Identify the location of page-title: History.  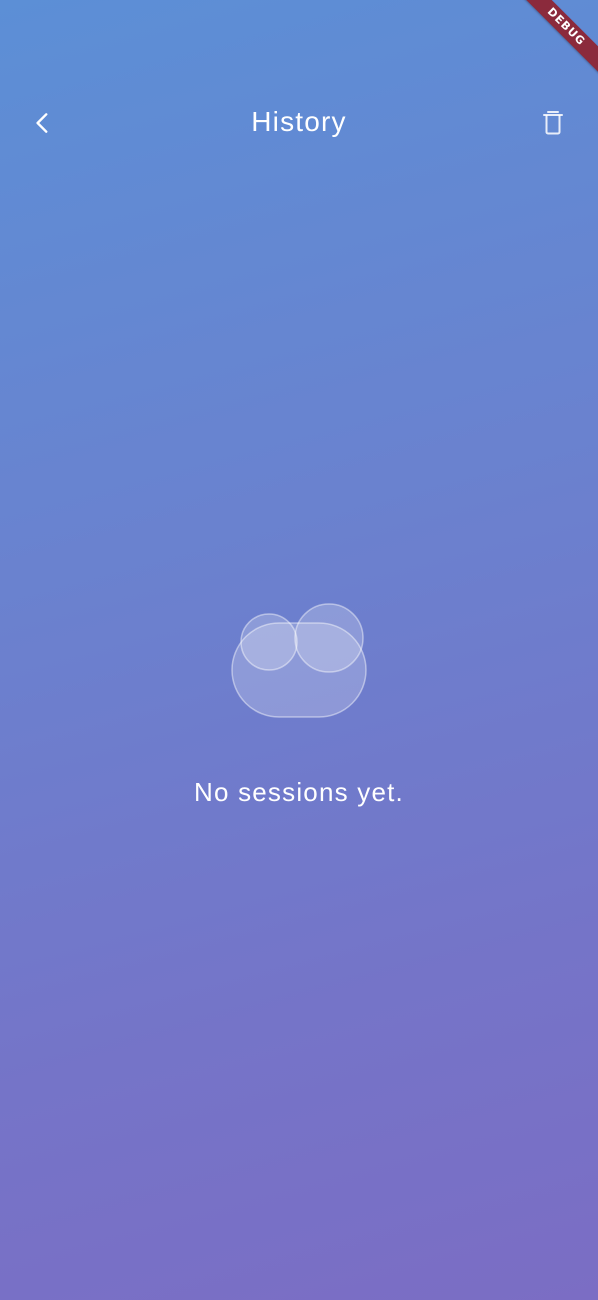
(299, 121).